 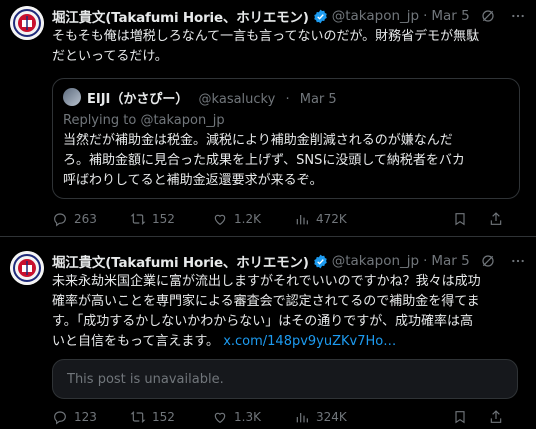 I want to click on view-count: 472K, so click(x=331, y=219).